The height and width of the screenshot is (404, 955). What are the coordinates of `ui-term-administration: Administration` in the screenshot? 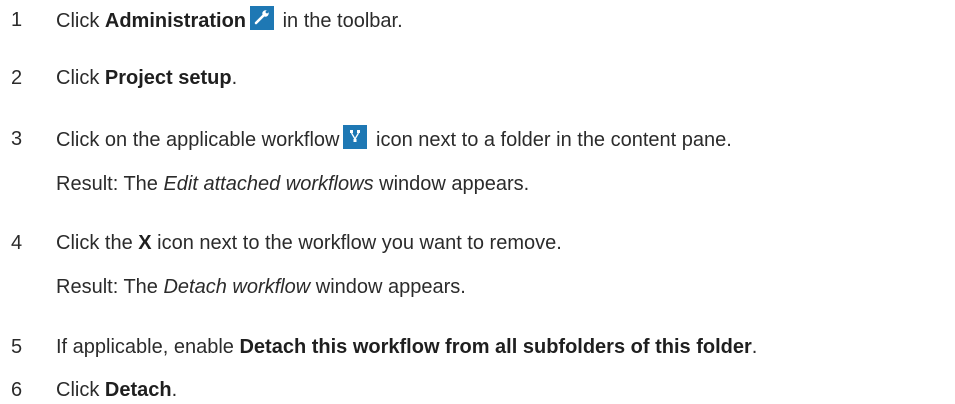 It's located at (175, 21).